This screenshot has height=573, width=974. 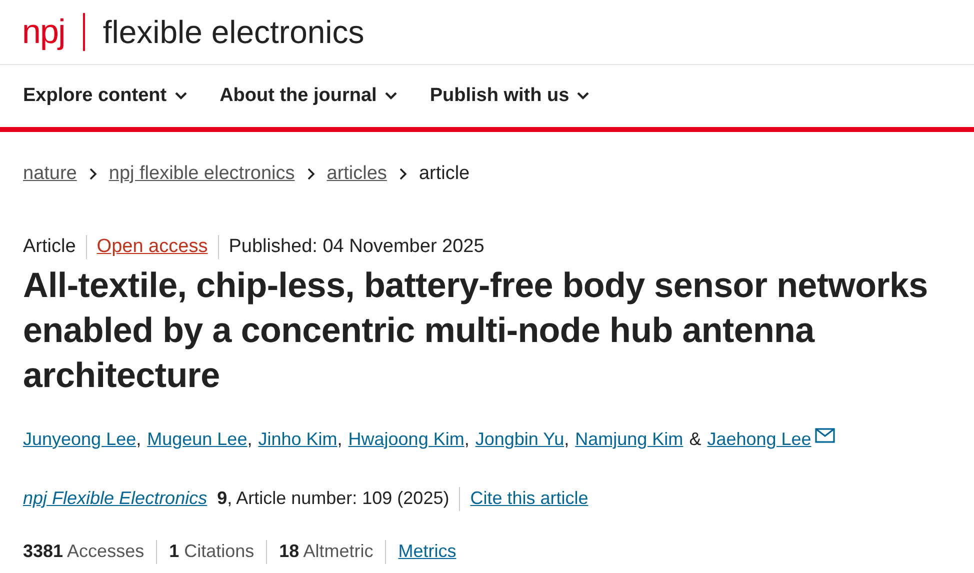 What do you see at coordinates (233, 32) in the screenshot?
I see `journal-name: flexible electronics` at bounding box center [233, 32].